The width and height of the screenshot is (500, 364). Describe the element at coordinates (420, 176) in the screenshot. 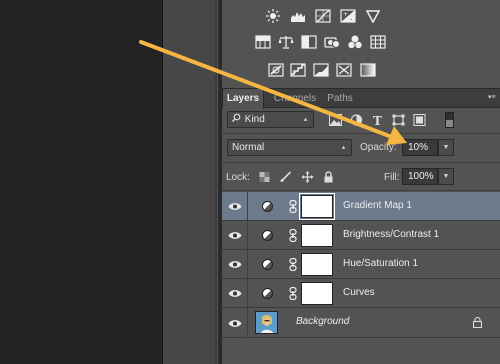

I see `fill-input: 100%` at that location.